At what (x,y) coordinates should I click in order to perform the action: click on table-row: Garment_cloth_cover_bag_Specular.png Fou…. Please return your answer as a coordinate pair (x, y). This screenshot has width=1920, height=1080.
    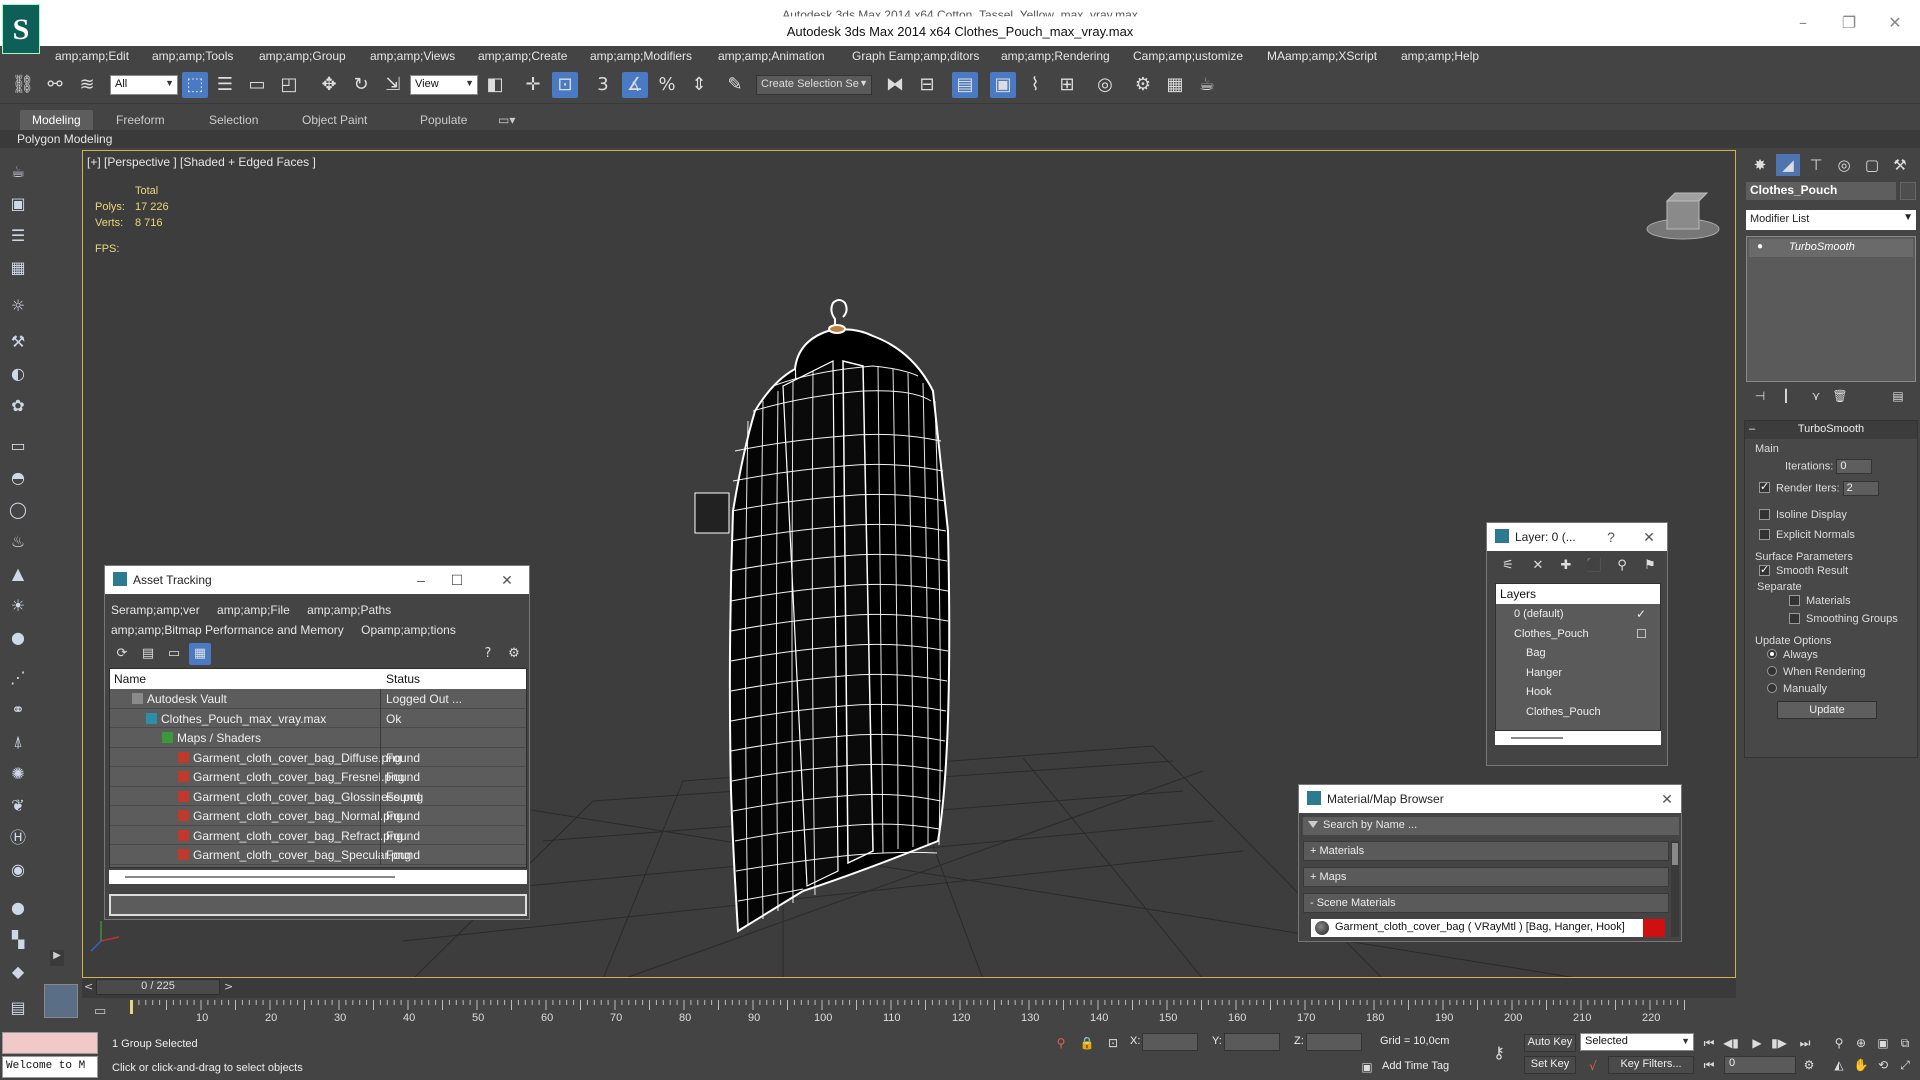
    Looking at the image, I should click on (318, 855).